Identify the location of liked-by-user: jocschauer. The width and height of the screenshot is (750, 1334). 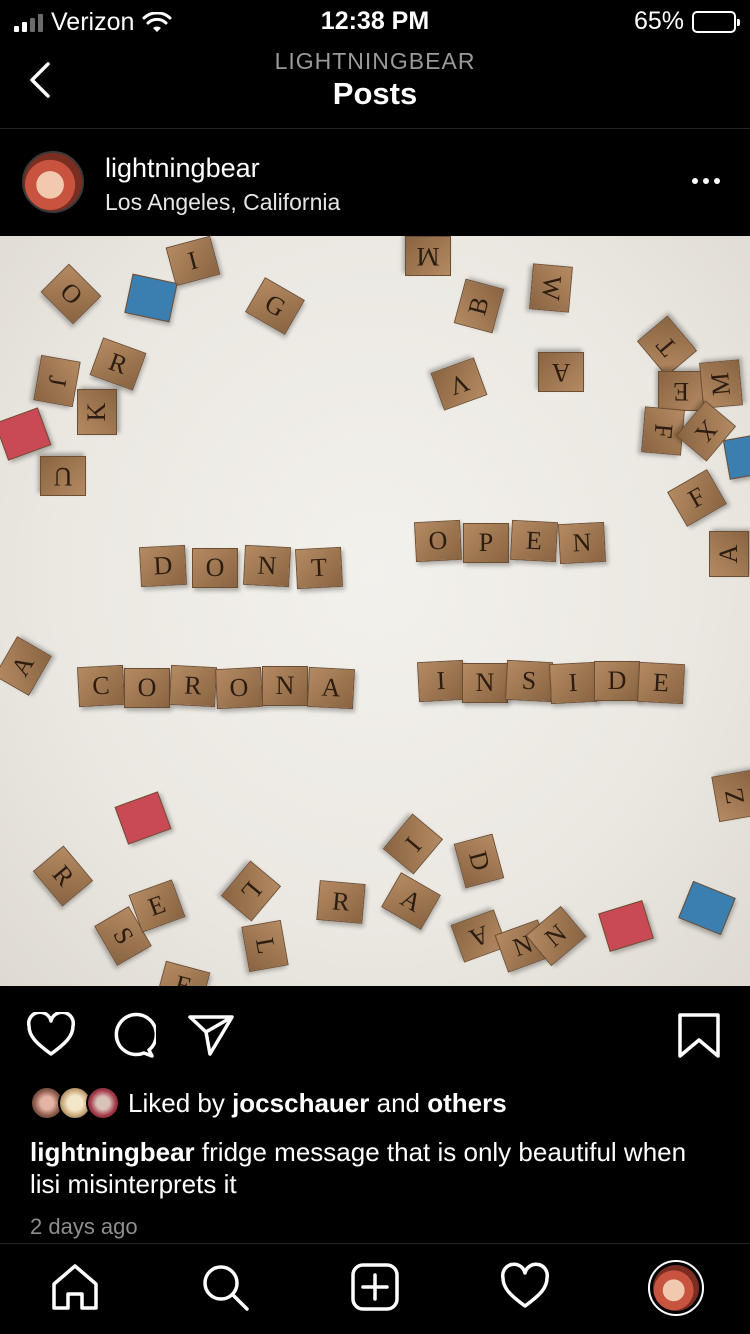
(300, 1103).